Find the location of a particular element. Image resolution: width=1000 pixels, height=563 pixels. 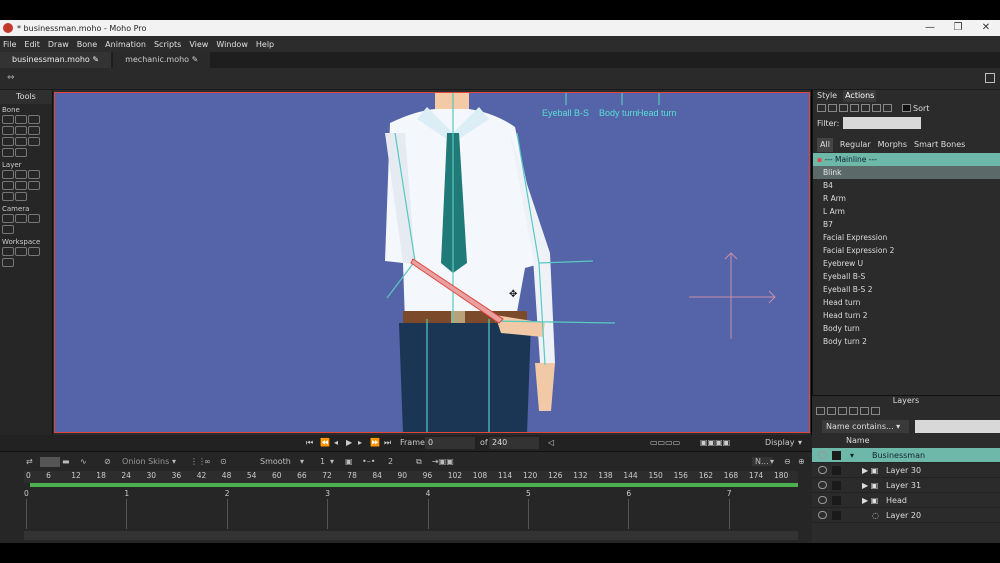

action-item: B7 is located at coordinates (906, 224).